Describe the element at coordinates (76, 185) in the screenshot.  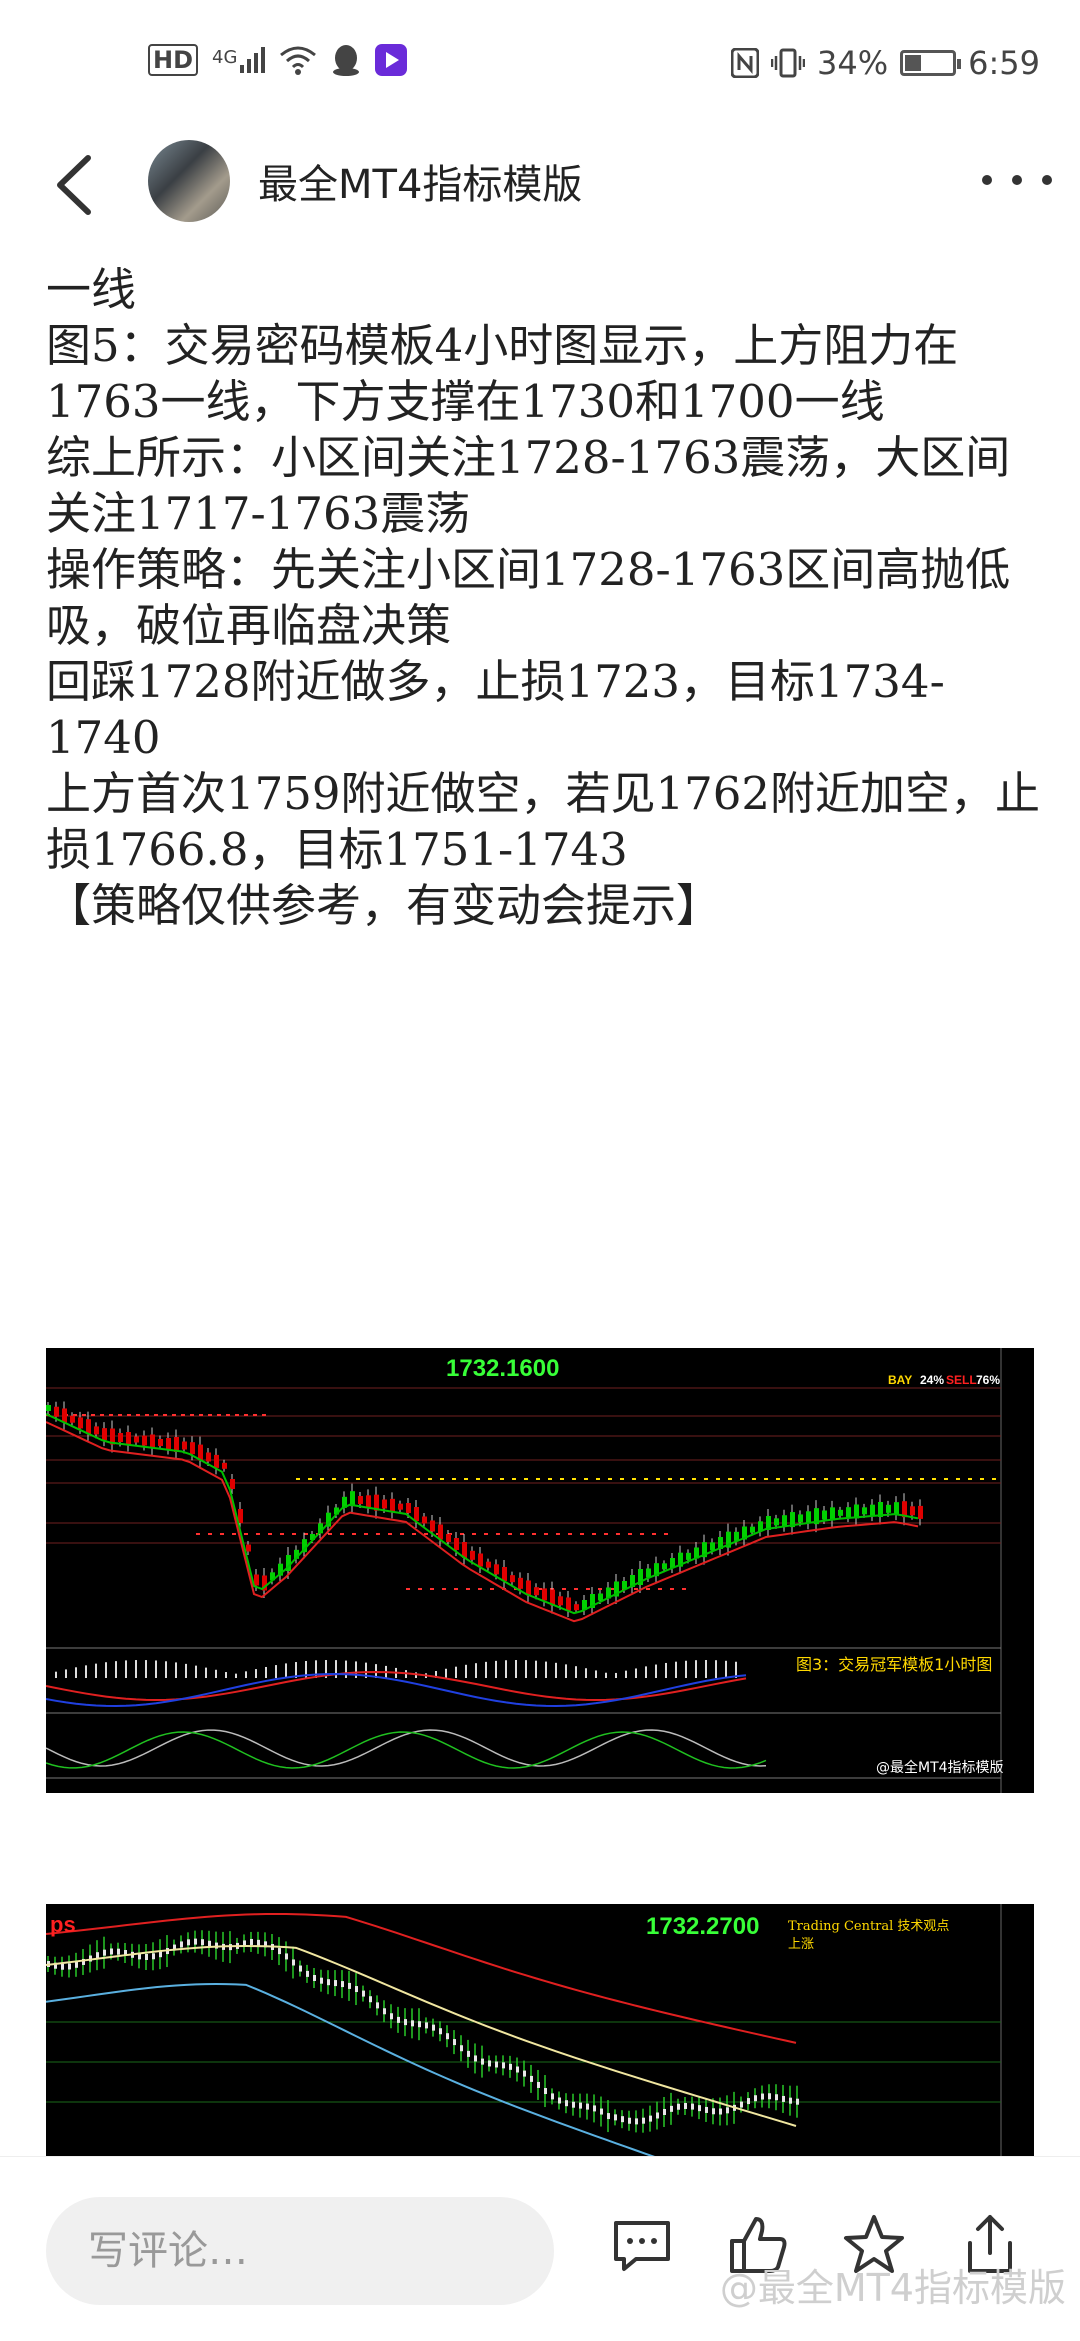
I see `back-arrow-icon` at that location.